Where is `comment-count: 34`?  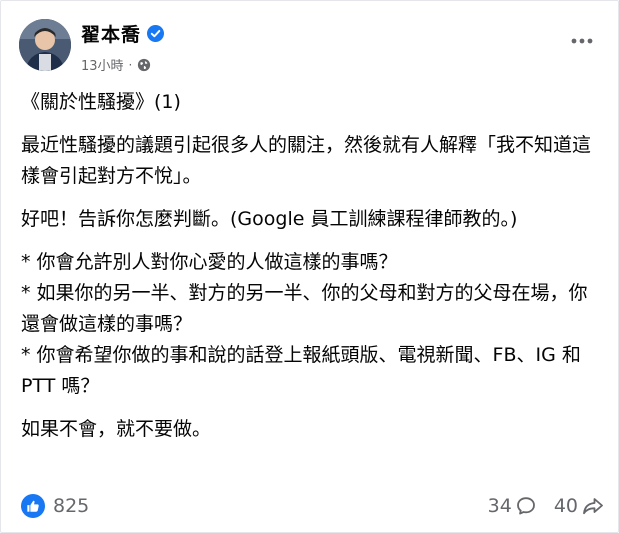 comment-count: 34 is located at coordinates (499, 506).